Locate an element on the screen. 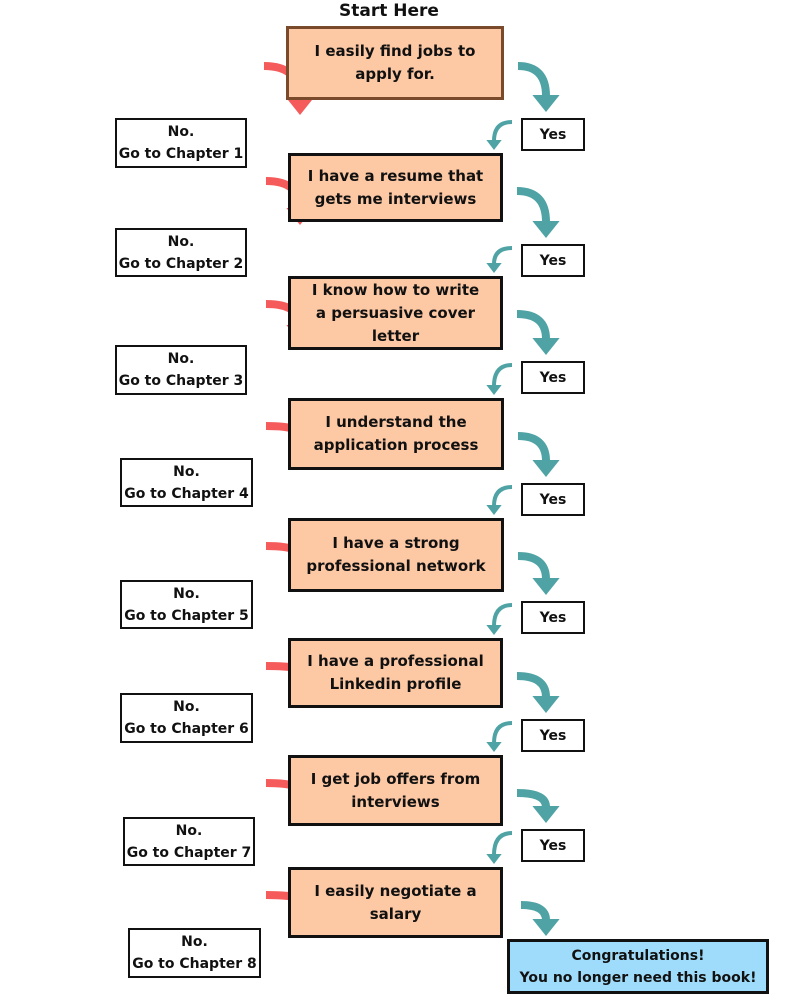 The image size is (800, 1000). no-chapter-box: No. Go to Chapter 8 is located at coordinates (194, 953).